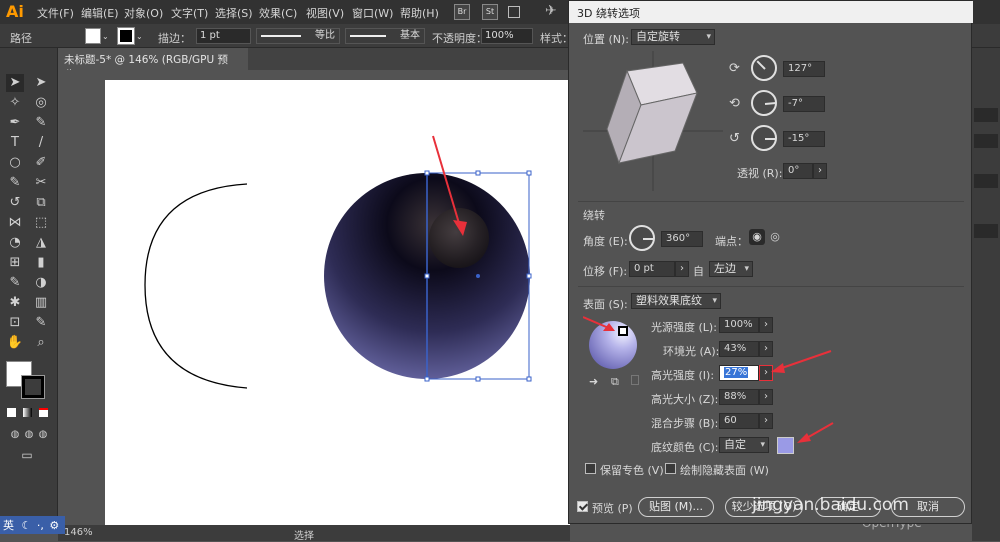  Describe the element at coordinates (15, 123) in the screenshot. I see `pen-tool-icon: ✒` at that location.